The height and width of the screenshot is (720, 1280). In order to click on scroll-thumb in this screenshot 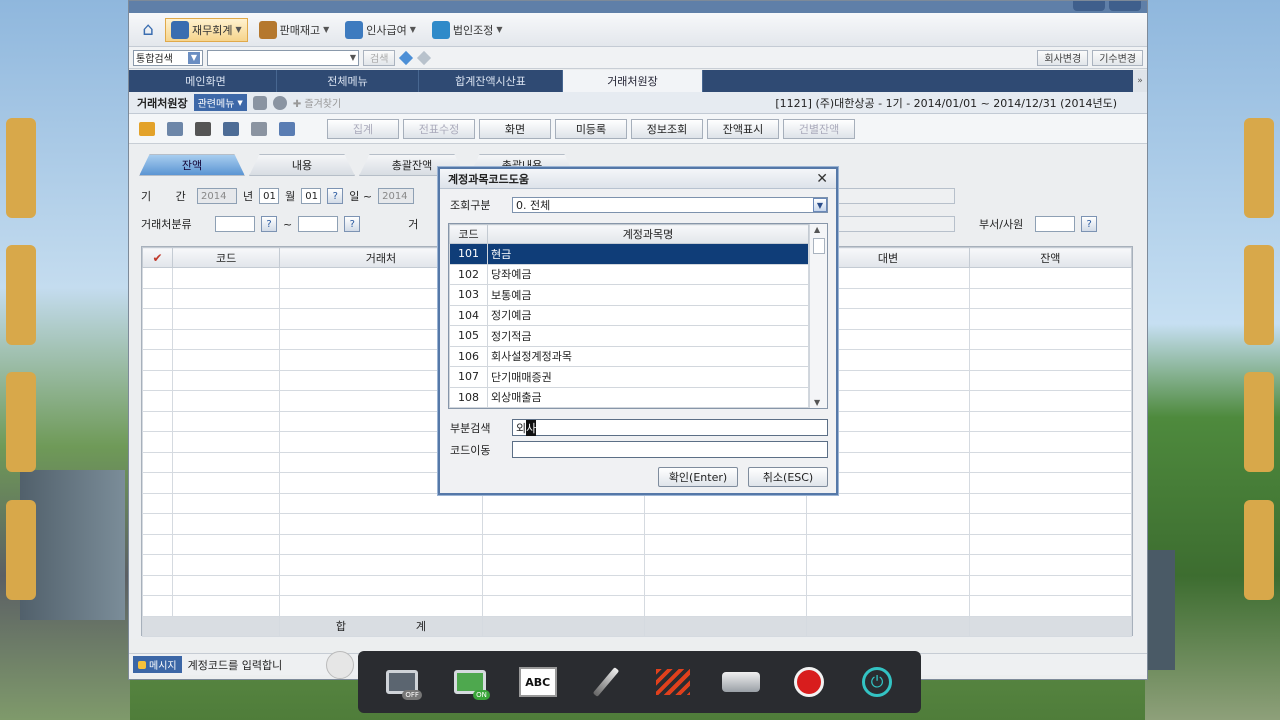, I will do `click(819, 246)`.